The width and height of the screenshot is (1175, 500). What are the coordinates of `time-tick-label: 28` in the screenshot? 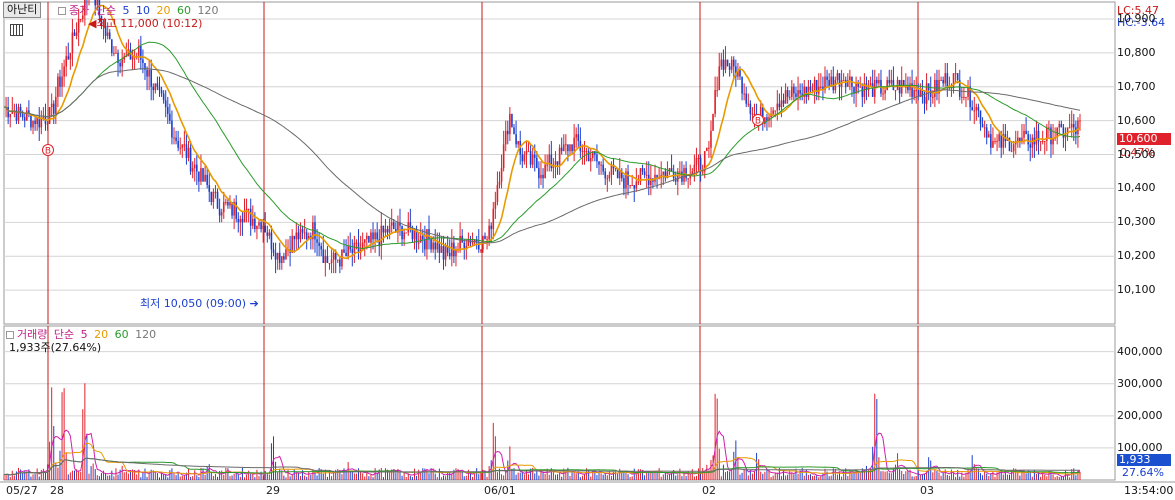 It's located at (57, 490).